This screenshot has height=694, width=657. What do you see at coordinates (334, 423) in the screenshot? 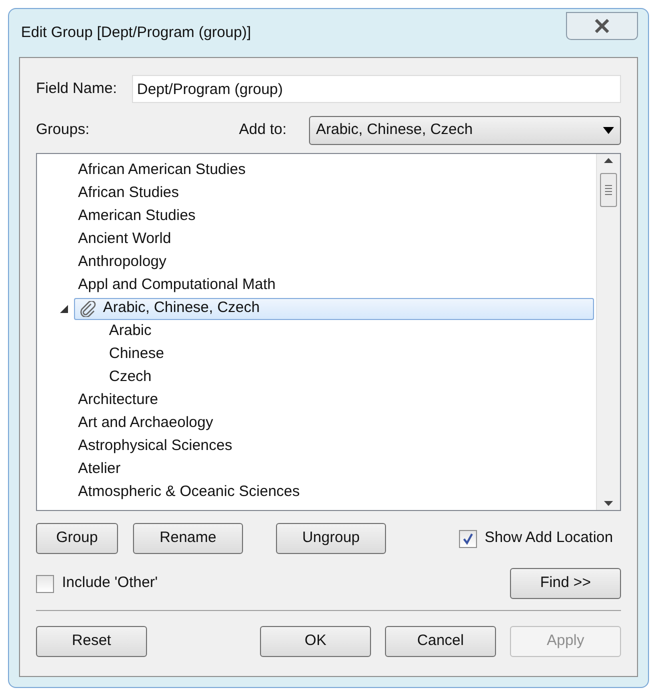
I see `tree-item: Art and Archaeology` at bounding box center [334, 423].